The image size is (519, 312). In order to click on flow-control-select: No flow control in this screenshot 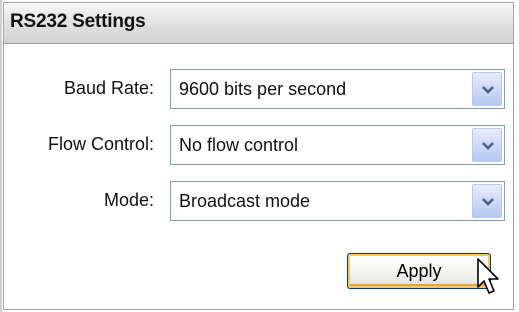, I will do `click(337, 145)`.